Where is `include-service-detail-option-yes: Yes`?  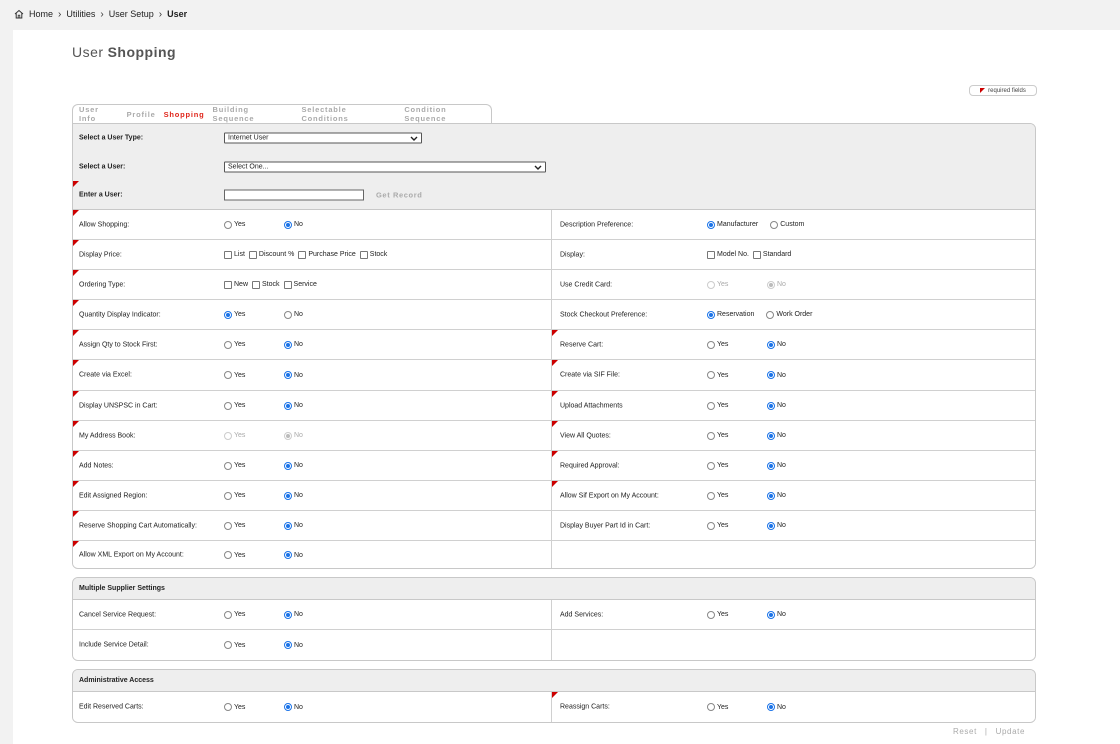
include-service-detail-option-yes: Yes is located at coordinates (254, 645).